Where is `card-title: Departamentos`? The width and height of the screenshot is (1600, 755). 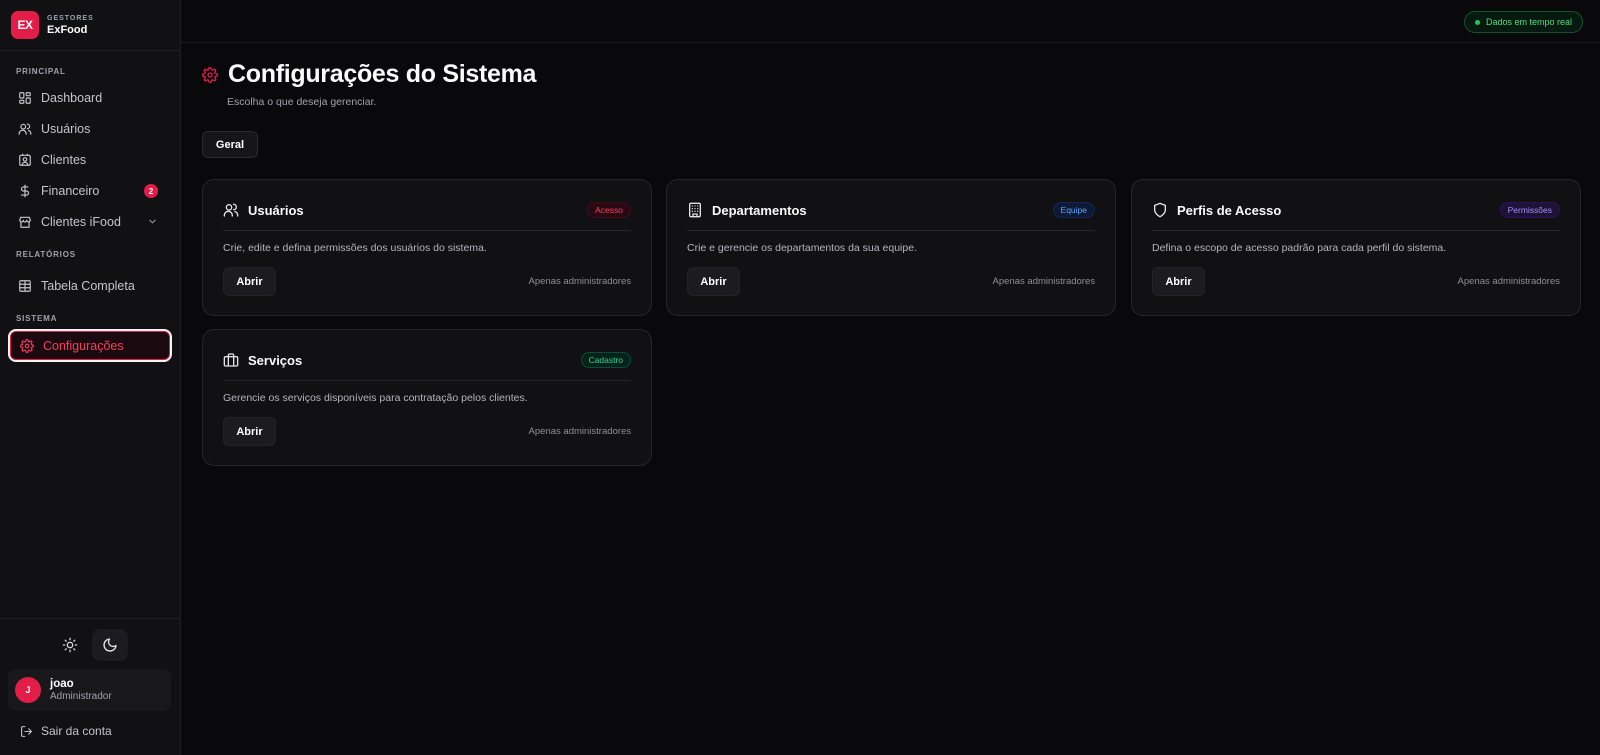
card-title: Departamentos is located at coordinates (759, 210).